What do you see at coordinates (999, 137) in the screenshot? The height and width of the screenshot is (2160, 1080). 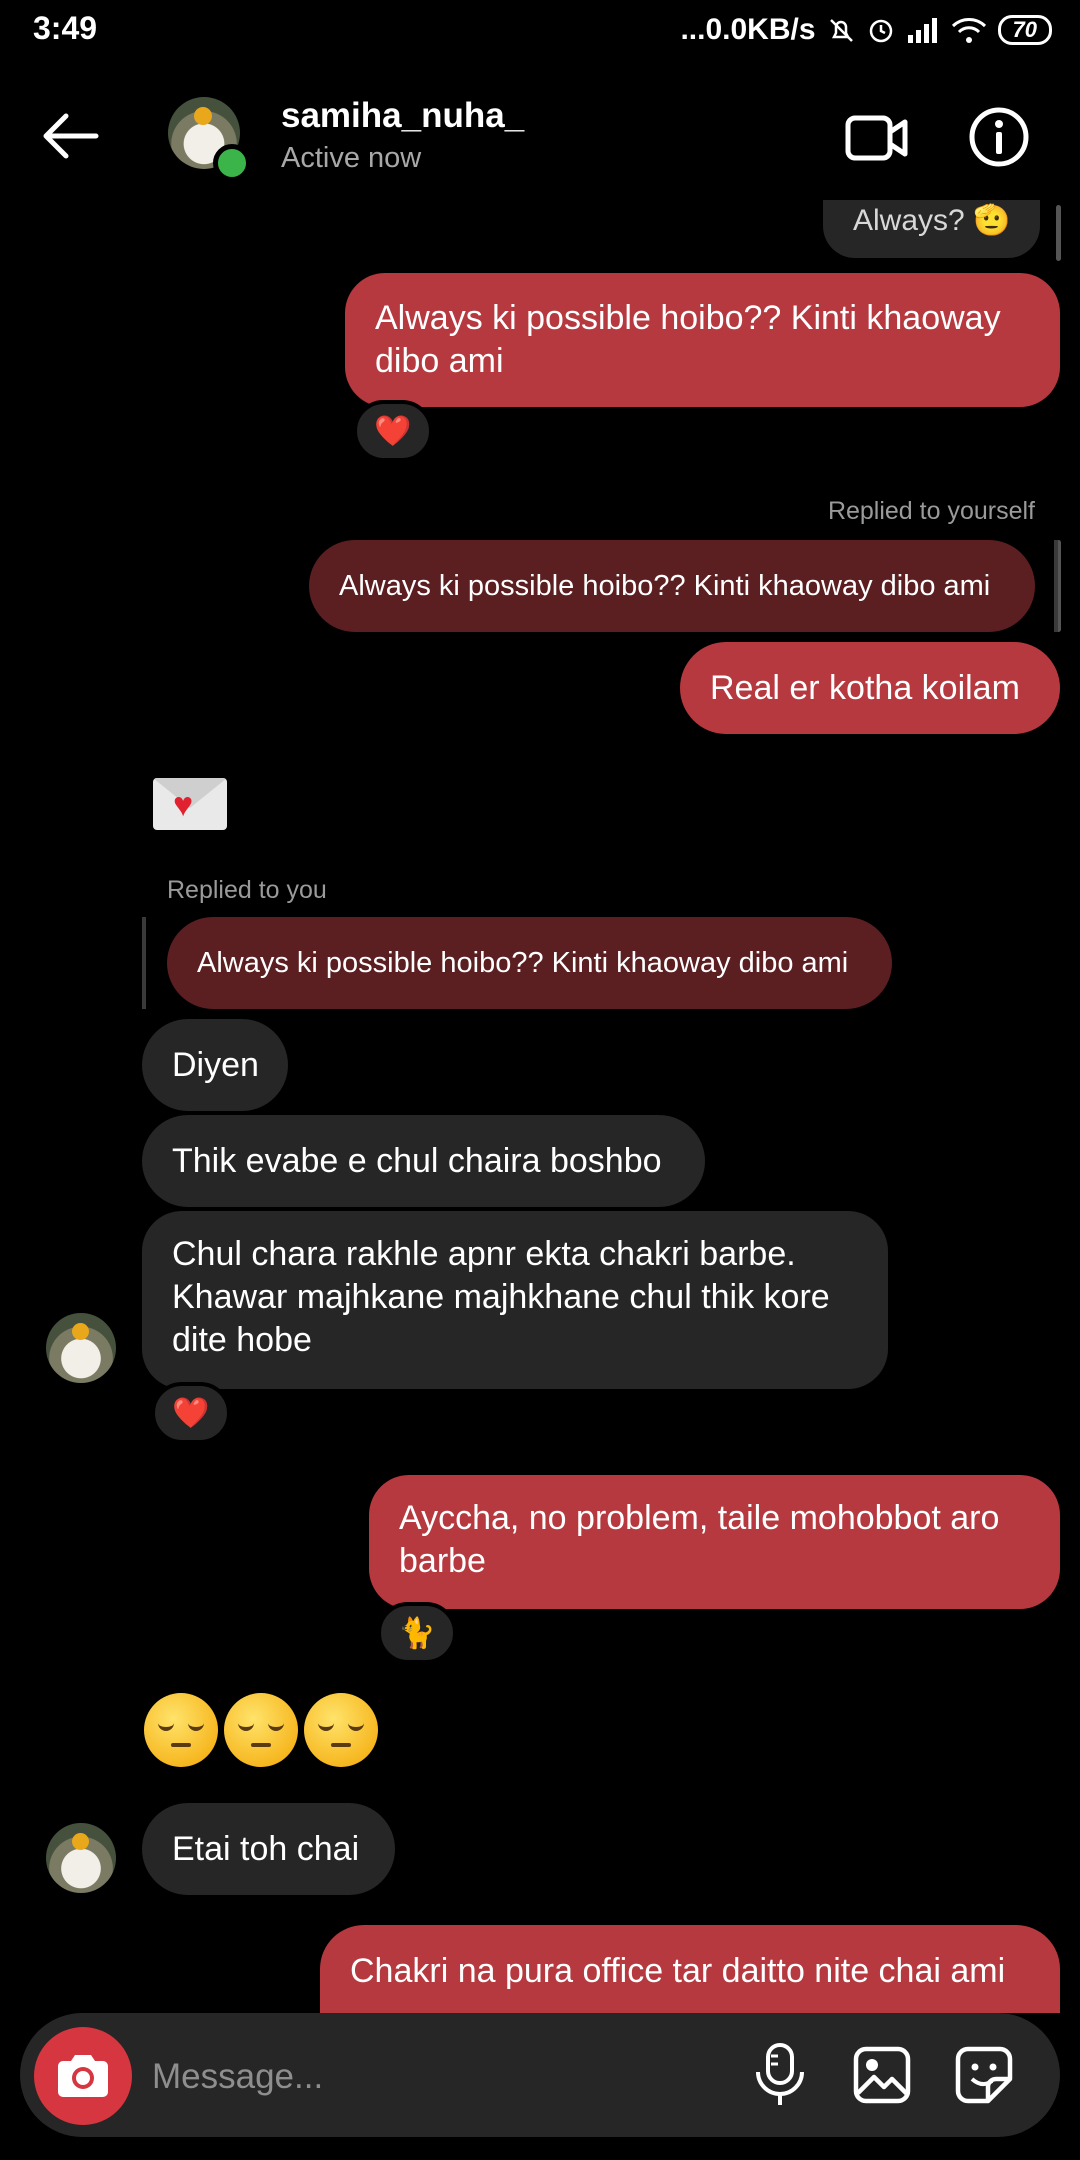 I see `info-icon` at bounding box center [999, 137].